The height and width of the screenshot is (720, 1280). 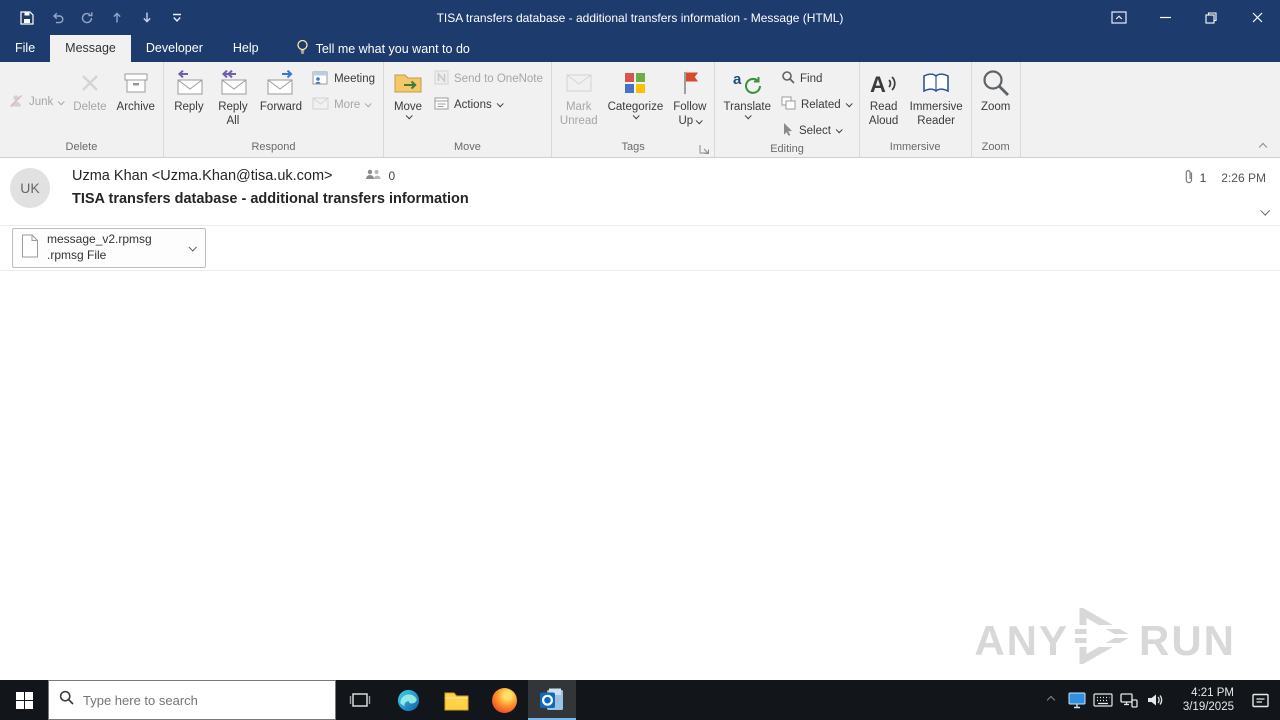 What do you see at coordinates (747, 83) in the screenshot?
I see `translate-icon: a` at bounding box center [747, 83].